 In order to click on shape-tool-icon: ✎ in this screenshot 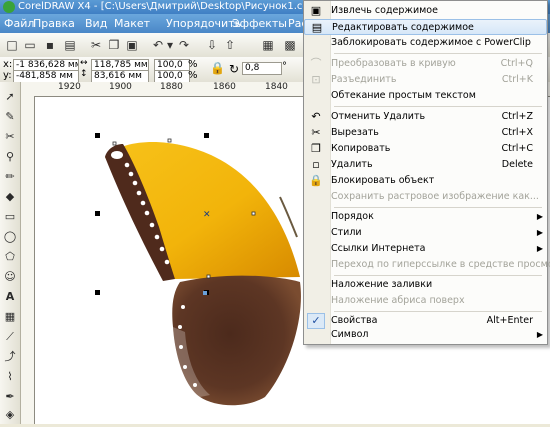, I will do `click(10, 117)`.